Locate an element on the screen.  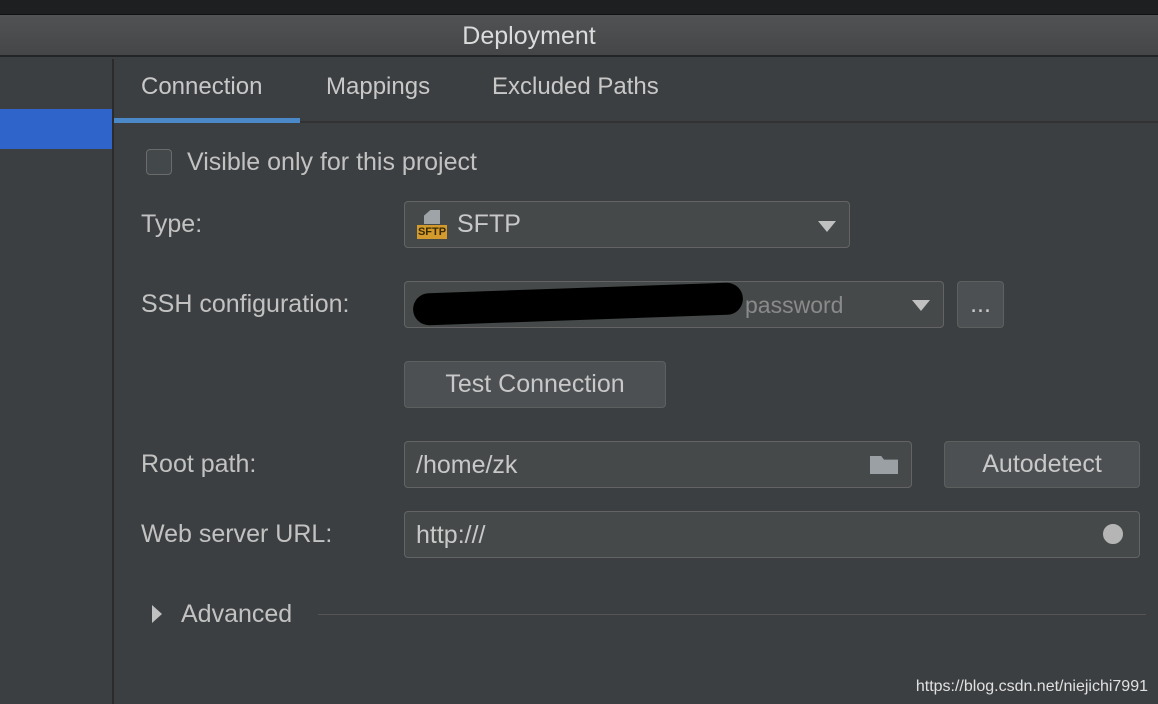
type-label: Type: is located at coordinates (172, 224).